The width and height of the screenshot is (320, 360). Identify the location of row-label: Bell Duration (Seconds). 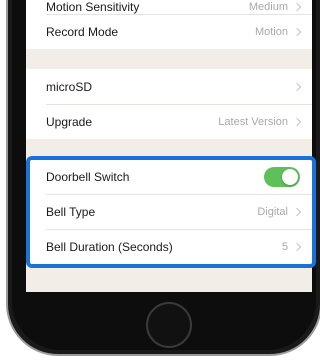
(109, 246).